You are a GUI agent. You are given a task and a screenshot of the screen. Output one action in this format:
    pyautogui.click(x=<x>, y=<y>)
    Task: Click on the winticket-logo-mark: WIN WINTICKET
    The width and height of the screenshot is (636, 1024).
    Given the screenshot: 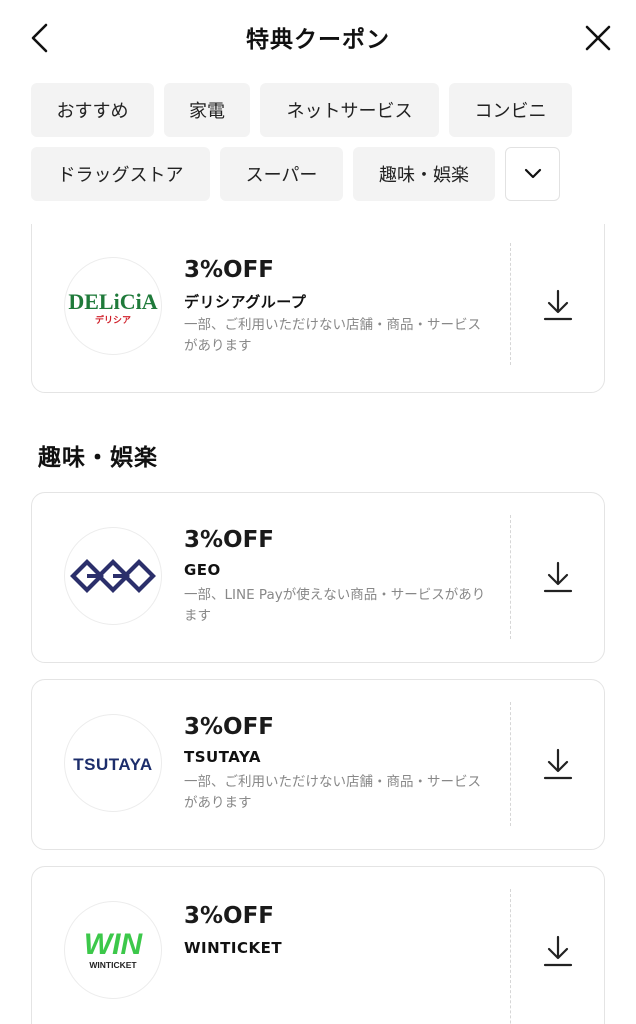 What is the action you would take?
    pyautogui.click(x=114, y=949)
    